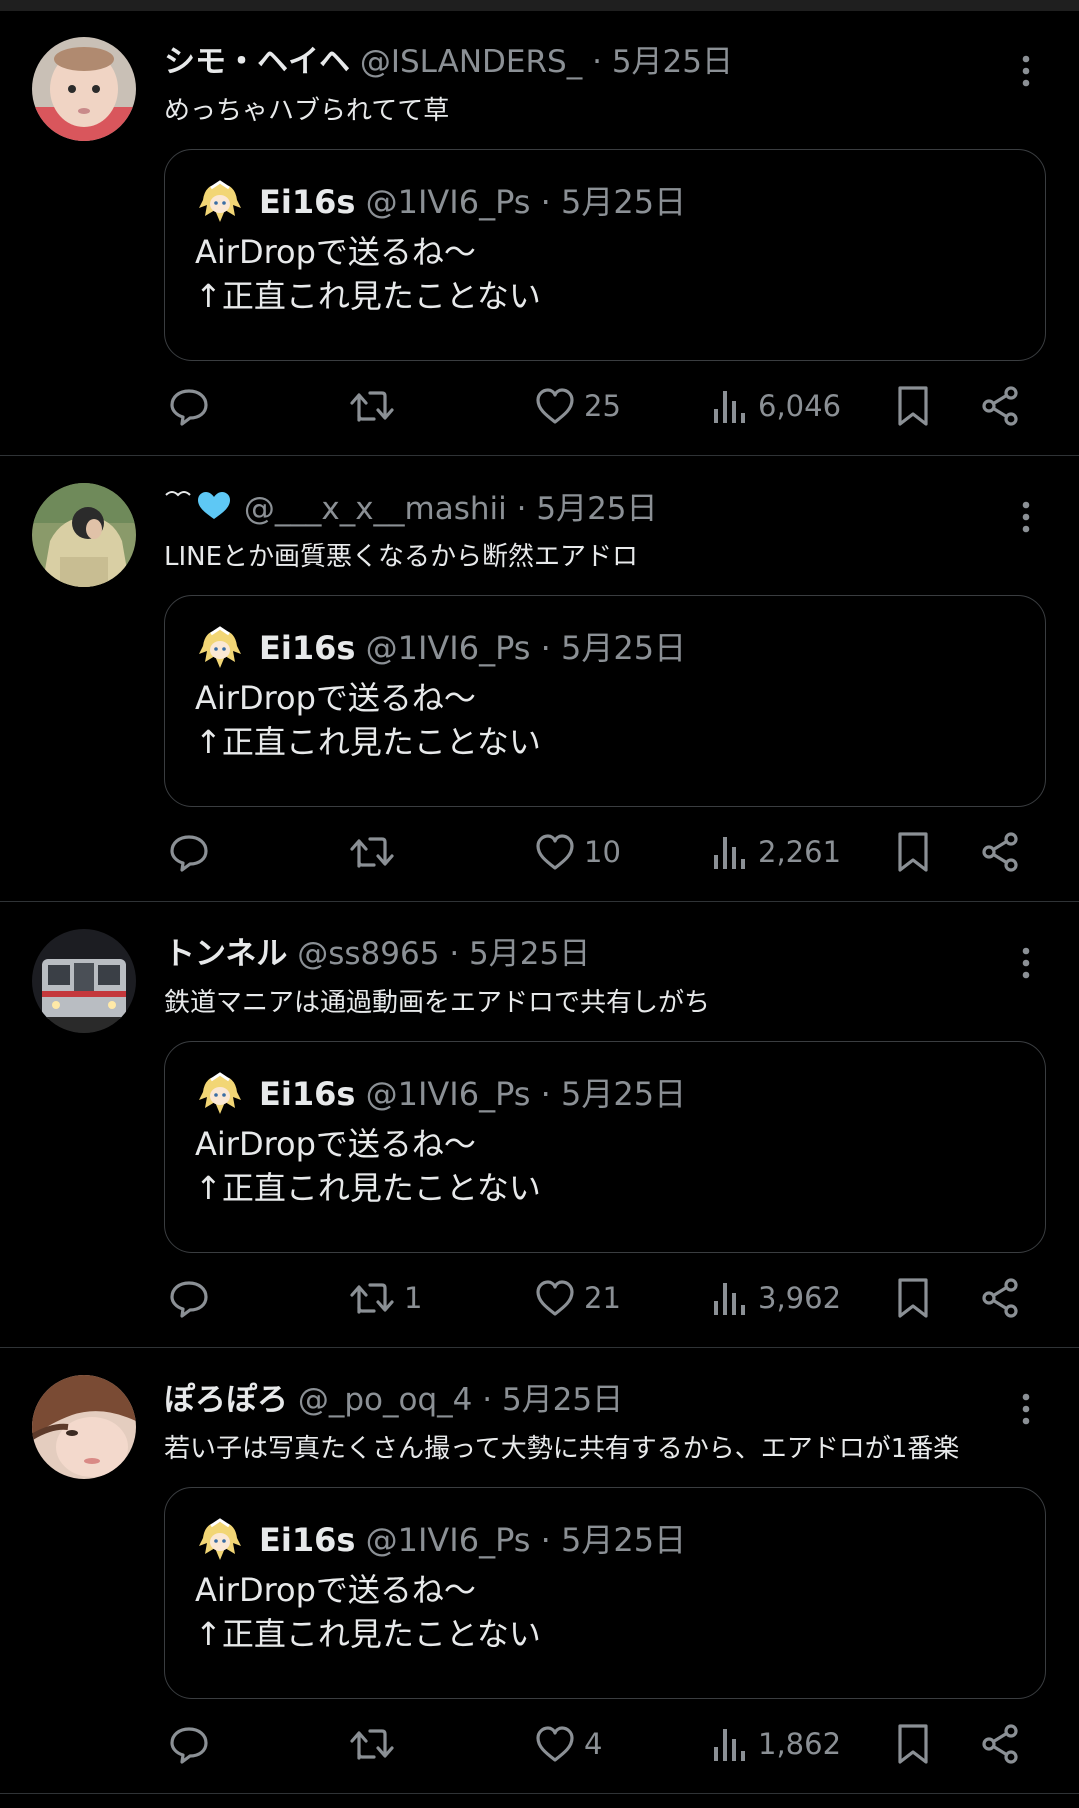 This screenshot has width=1079, height=1808. I want to click on user-handle: @ss8965, so click(368, 954).